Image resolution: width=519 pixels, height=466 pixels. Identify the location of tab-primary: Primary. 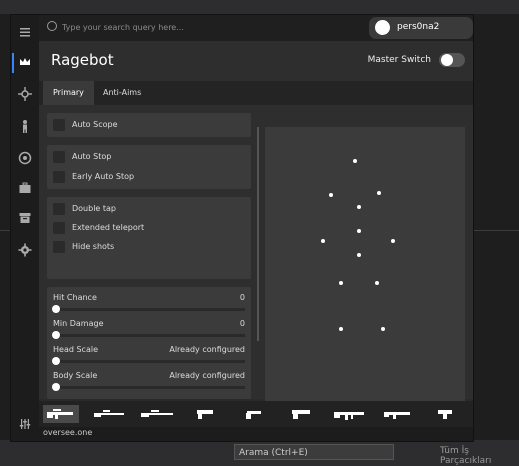
(68, 93).